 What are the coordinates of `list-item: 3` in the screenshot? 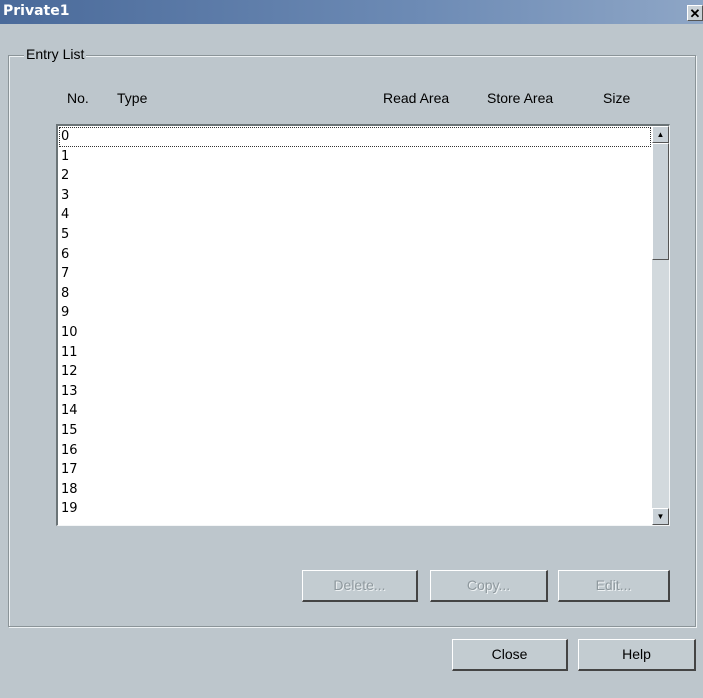 It's located at (355, 196).